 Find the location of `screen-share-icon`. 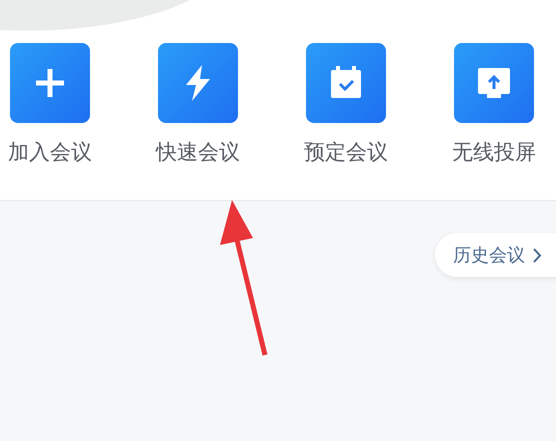

screen-share-icon is located at coordinates (494, 83).